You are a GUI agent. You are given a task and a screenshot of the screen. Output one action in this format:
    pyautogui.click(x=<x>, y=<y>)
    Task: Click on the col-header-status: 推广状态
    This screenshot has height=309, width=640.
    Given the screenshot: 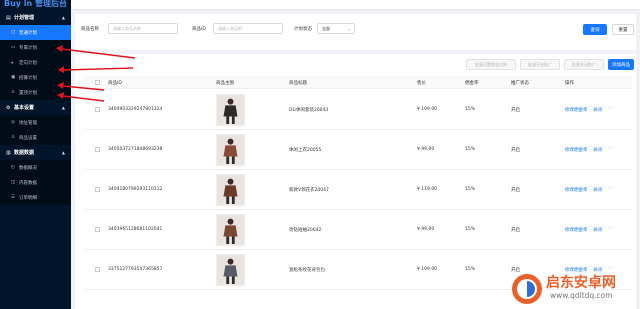 What is the action you would take?
    pyautogui.click(x=520, y=83)
    